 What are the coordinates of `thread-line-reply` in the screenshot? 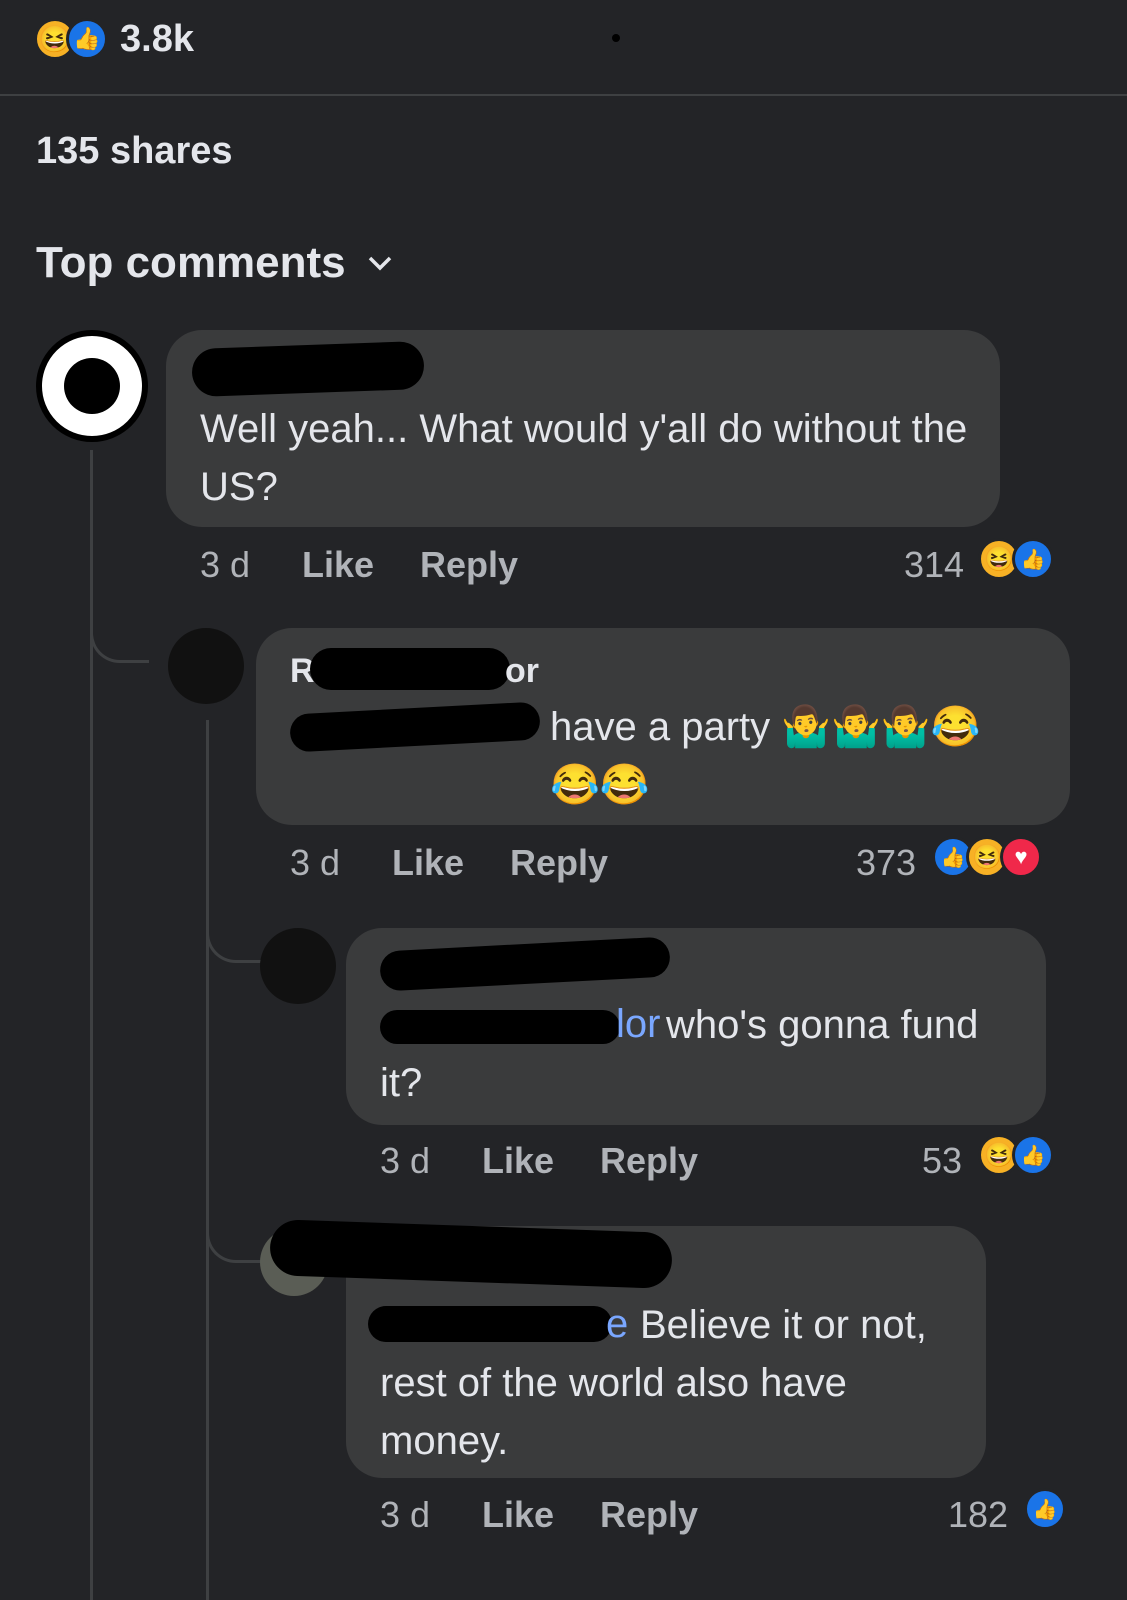 It's located at (207, 1160).